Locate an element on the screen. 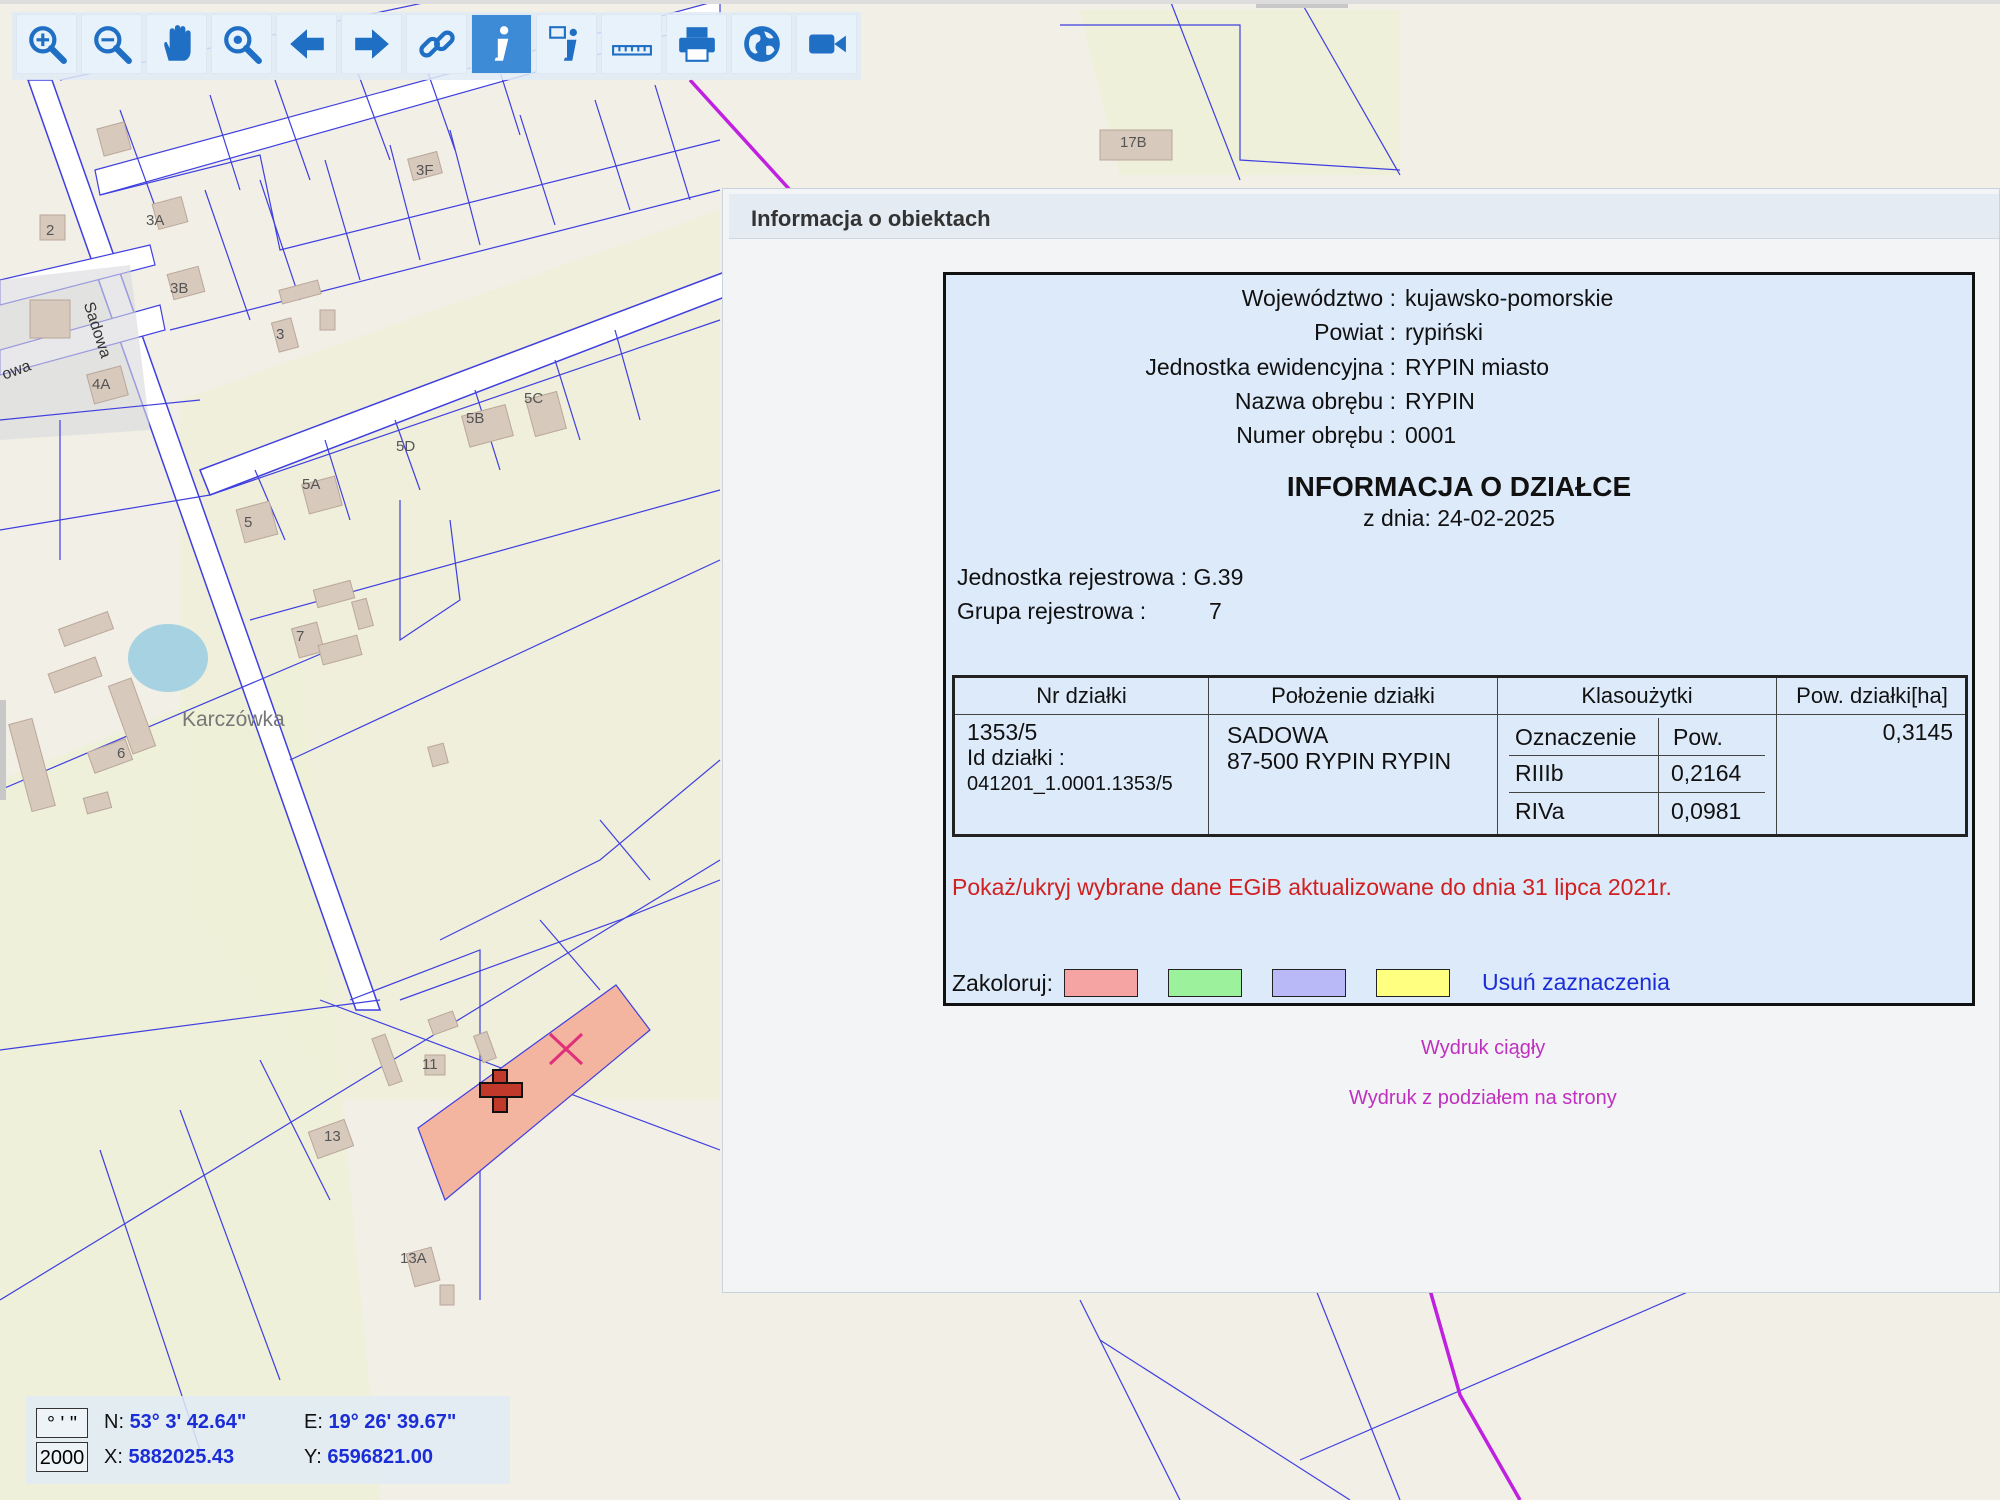  coord-e-label: E: is located at coordinates (313, 1422).